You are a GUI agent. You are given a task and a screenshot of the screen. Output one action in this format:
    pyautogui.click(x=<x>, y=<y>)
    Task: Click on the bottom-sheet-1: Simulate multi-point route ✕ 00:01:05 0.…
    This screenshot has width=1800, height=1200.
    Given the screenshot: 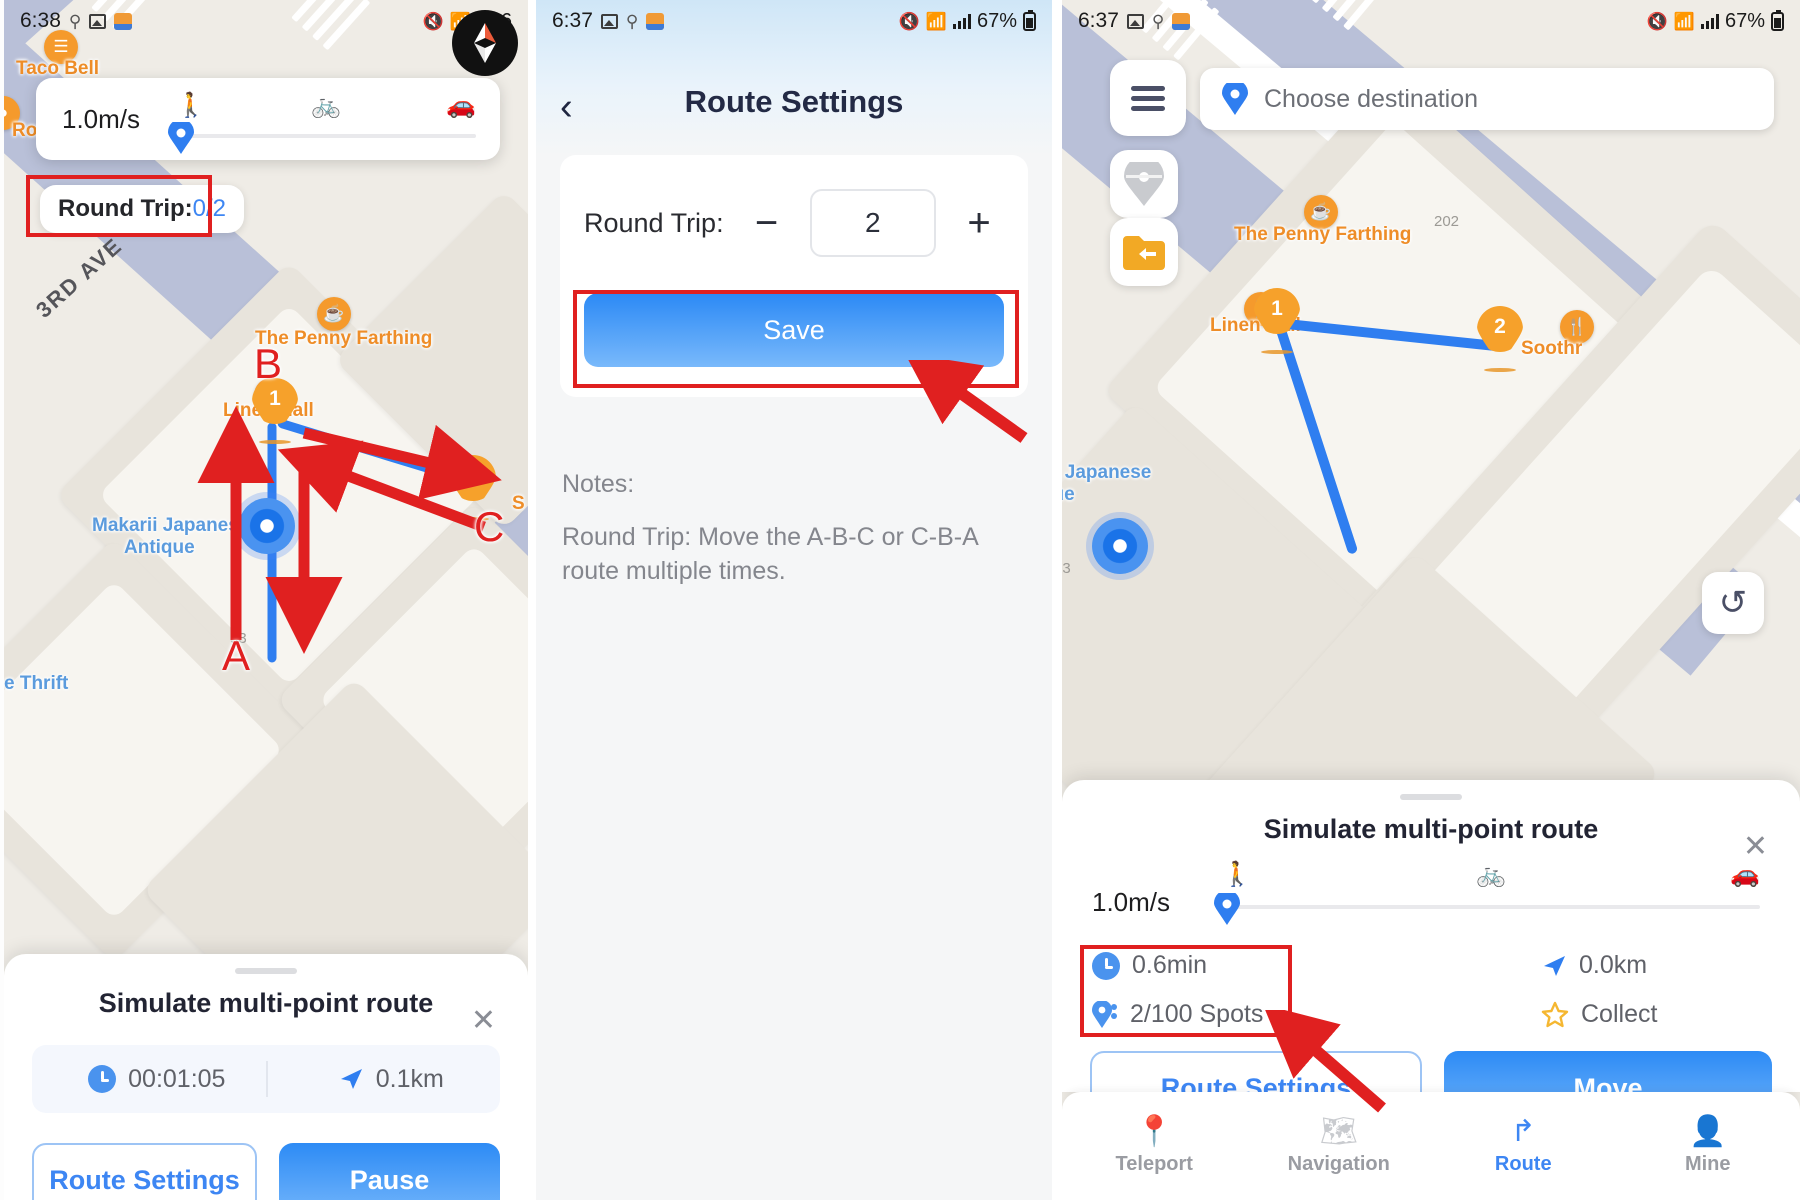 What is the action you would take?
    pyautogui.click(x=266, y=1077)
    